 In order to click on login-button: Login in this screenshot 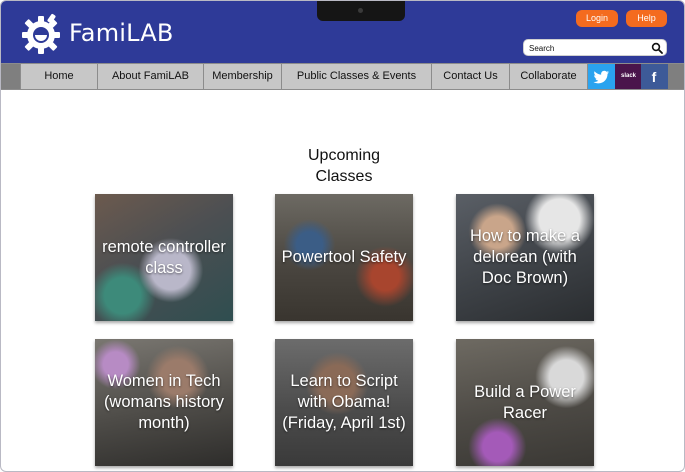, I will do `click(597, 18)`.